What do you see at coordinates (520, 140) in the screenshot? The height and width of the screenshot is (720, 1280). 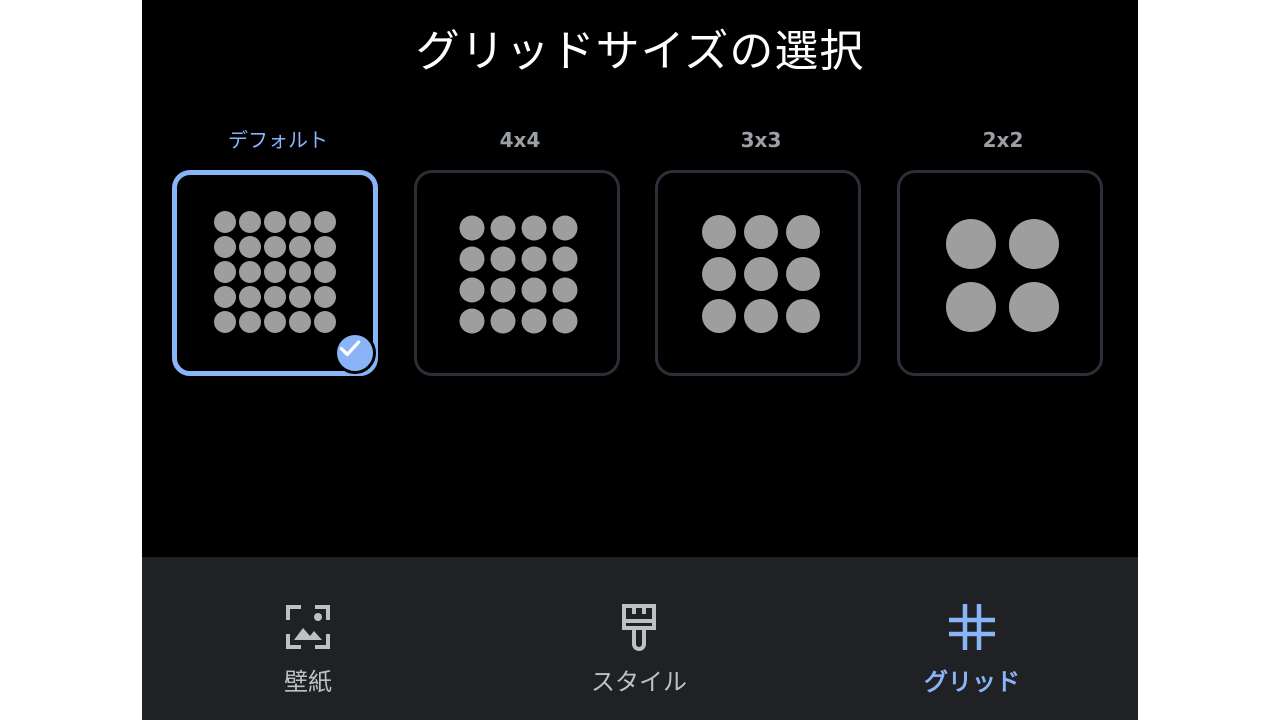 I see `grid-option-label: 4x4` at bounding box center [520, 140].